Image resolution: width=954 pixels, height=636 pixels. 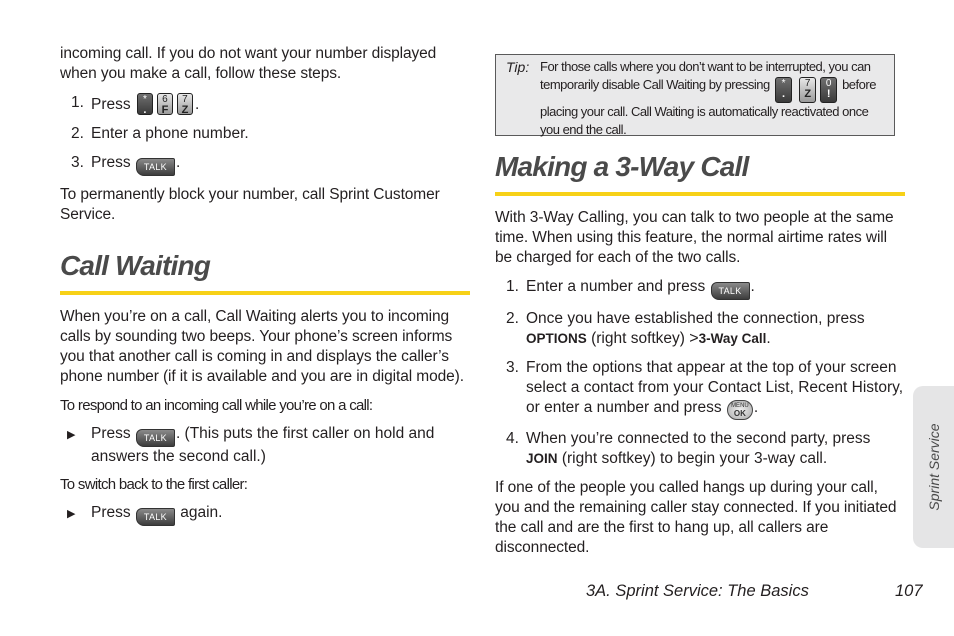 I want to click on step-item: 1. Enter a number and press TALK., so click(x=700, y=288).